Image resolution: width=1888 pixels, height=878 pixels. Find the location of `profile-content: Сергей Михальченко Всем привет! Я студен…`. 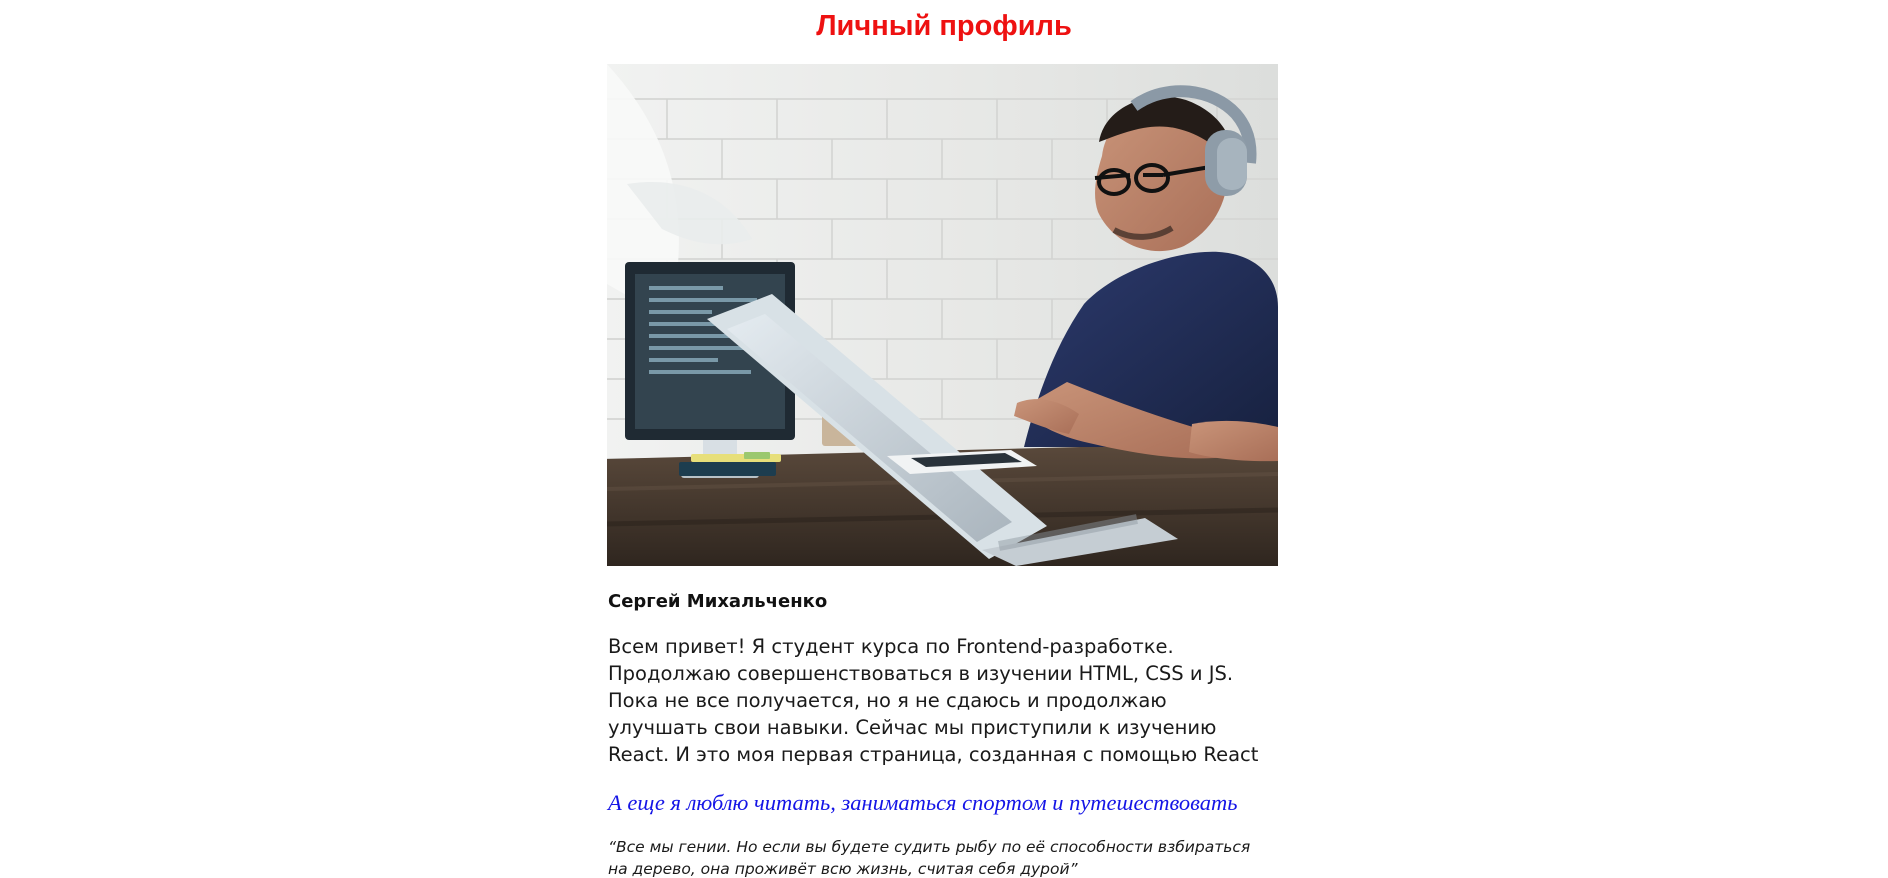

profile-content: Сергей Михальченко Всем привет! Я студен… is located at coordinates (938, 733).